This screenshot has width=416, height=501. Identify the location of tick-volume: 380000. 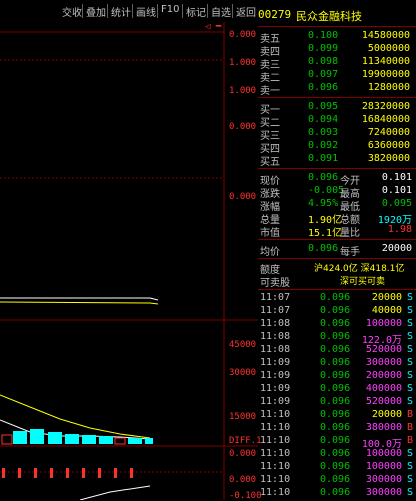
(383, 427).